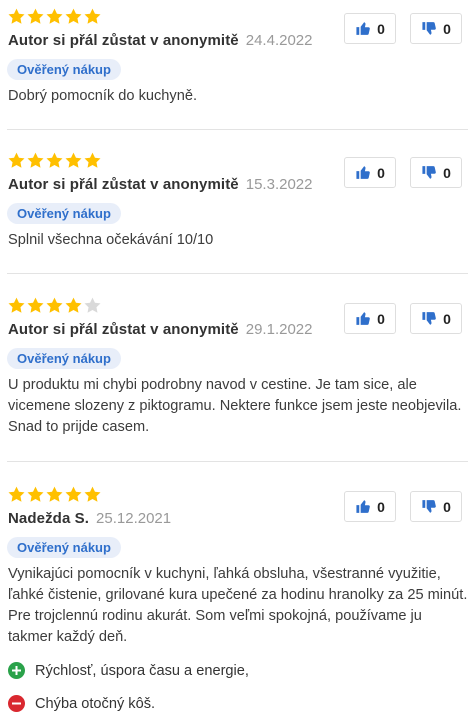 This screenshot has width=472, height=726. I want to click on con-item: Chýba otočný kôš., so click(81, 703).